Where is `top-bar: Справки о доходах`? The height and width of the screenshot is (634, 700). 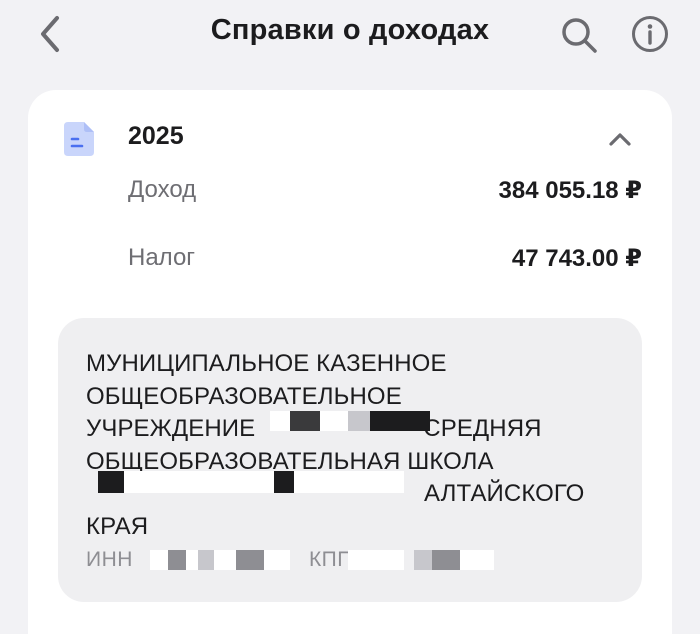
top-bar: Справки о доходах is located at coordinates (350, 35).